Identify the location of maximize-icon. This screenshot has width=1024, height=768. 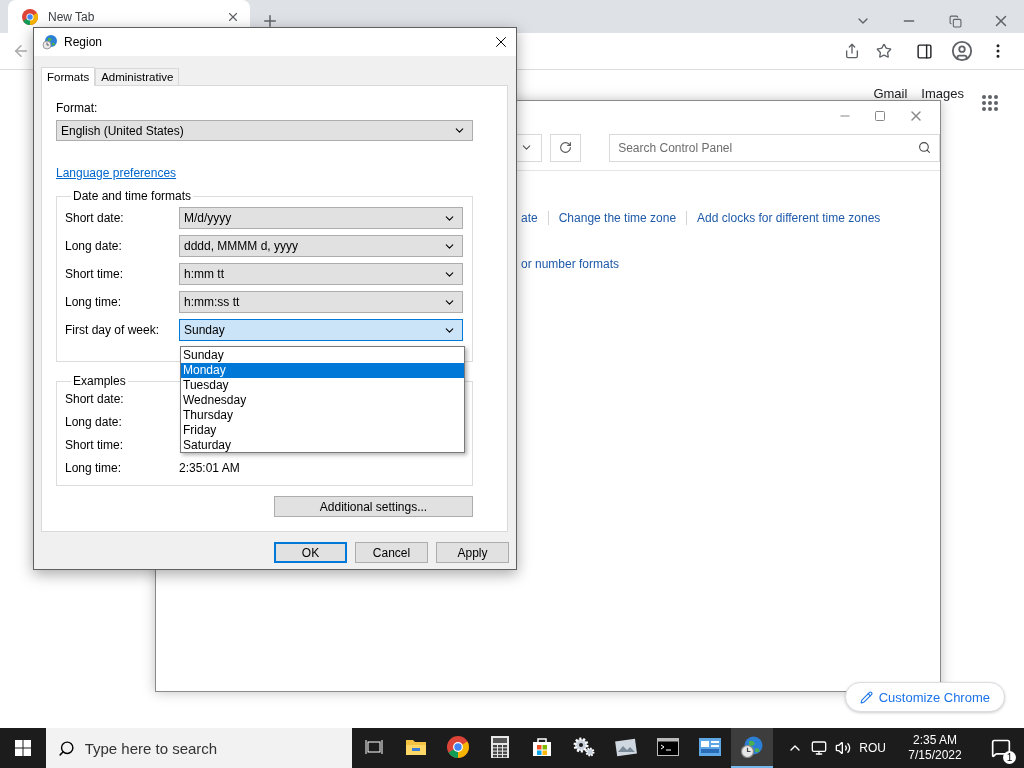
(880, 116).